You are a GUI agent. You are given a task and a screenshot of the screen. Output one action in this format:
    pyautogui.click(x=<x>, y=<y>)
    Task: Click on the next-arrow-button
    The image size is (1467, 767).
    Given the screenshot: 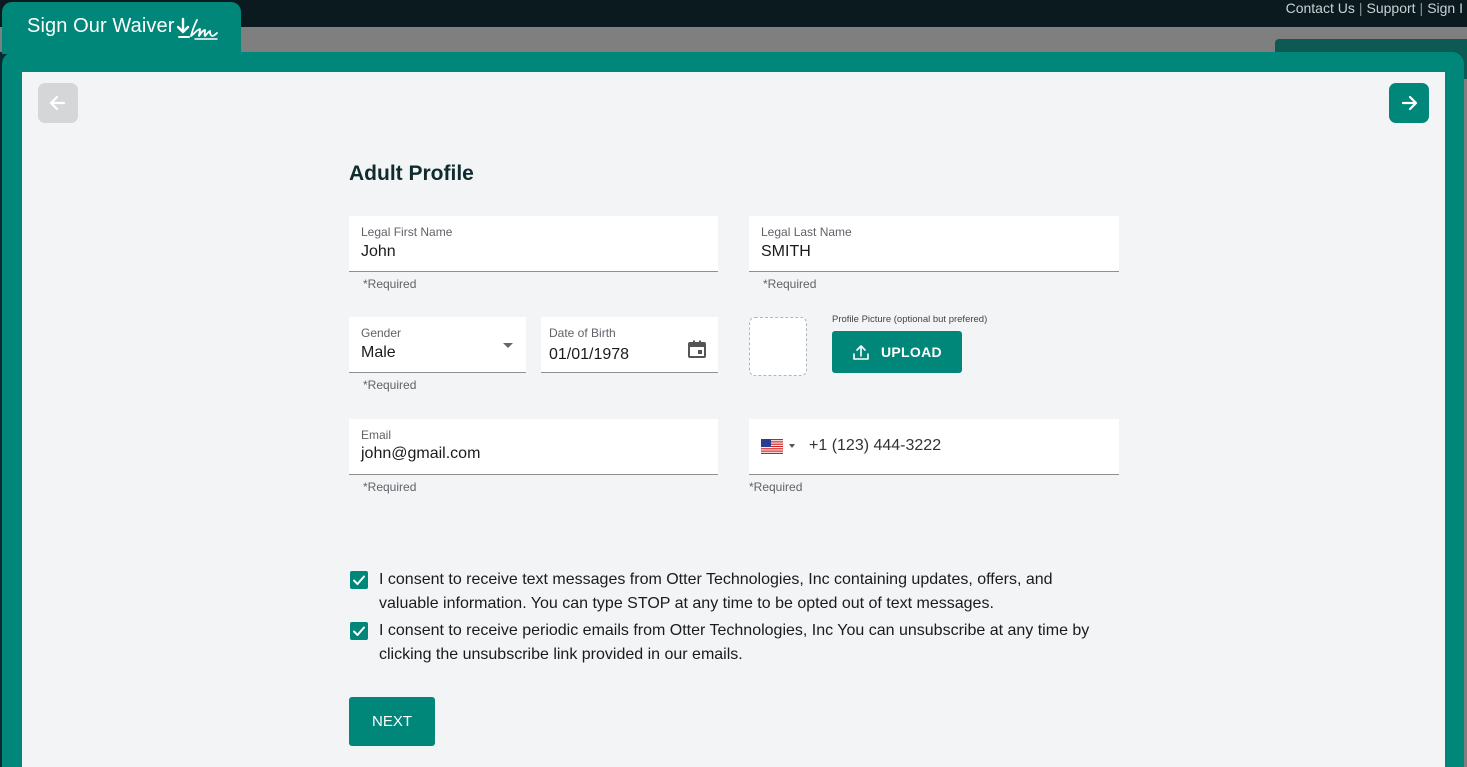 What is the action you would take?
    pyautogui.click(x=1409, y=103)
    